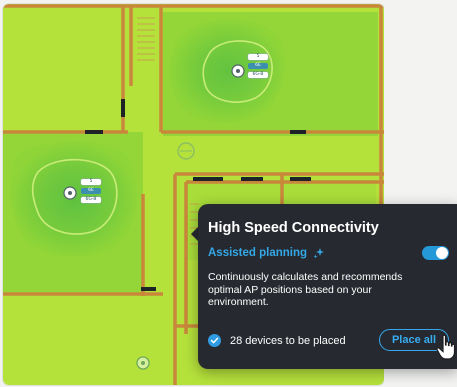  What do you see at coordinates (258, 253) in the screenshot?
I see `assisted-planning-label: Assisted planning` at bounding box center [258, 253].